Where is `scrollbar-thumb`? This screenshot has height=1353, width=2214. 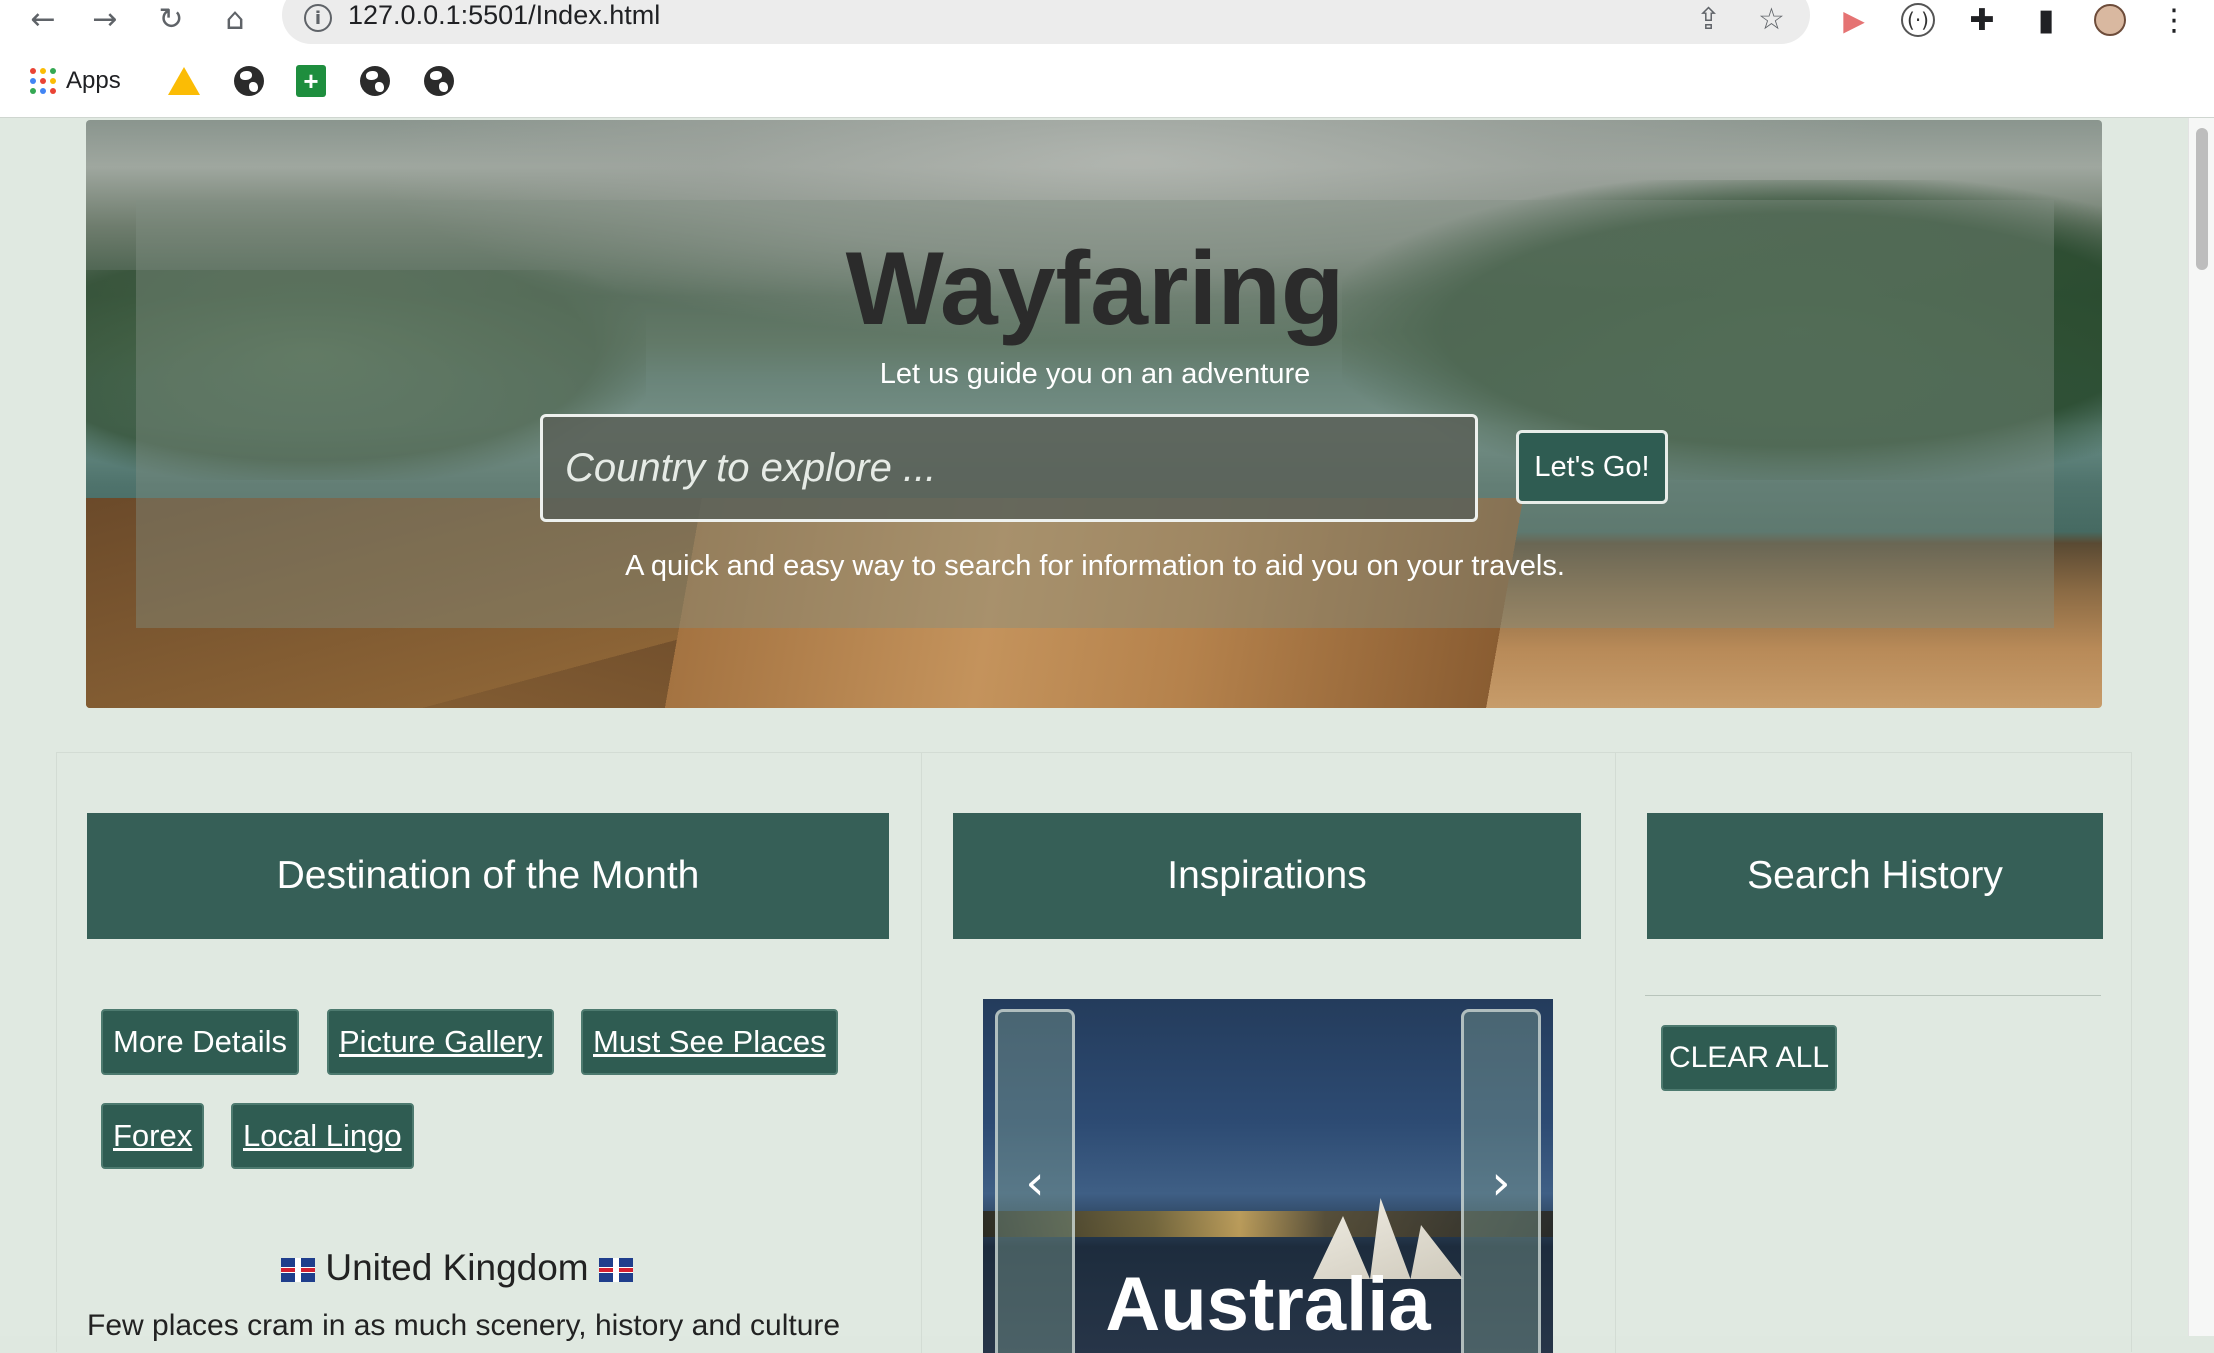 scrollbar-thumb is located at coordinates (2202, 199).